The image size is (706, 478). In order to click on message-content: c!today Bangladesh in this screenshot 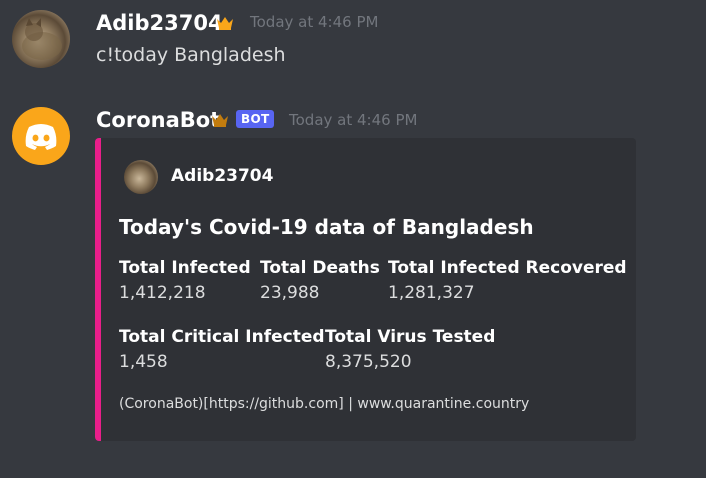, I will do `click(191, 55)`.